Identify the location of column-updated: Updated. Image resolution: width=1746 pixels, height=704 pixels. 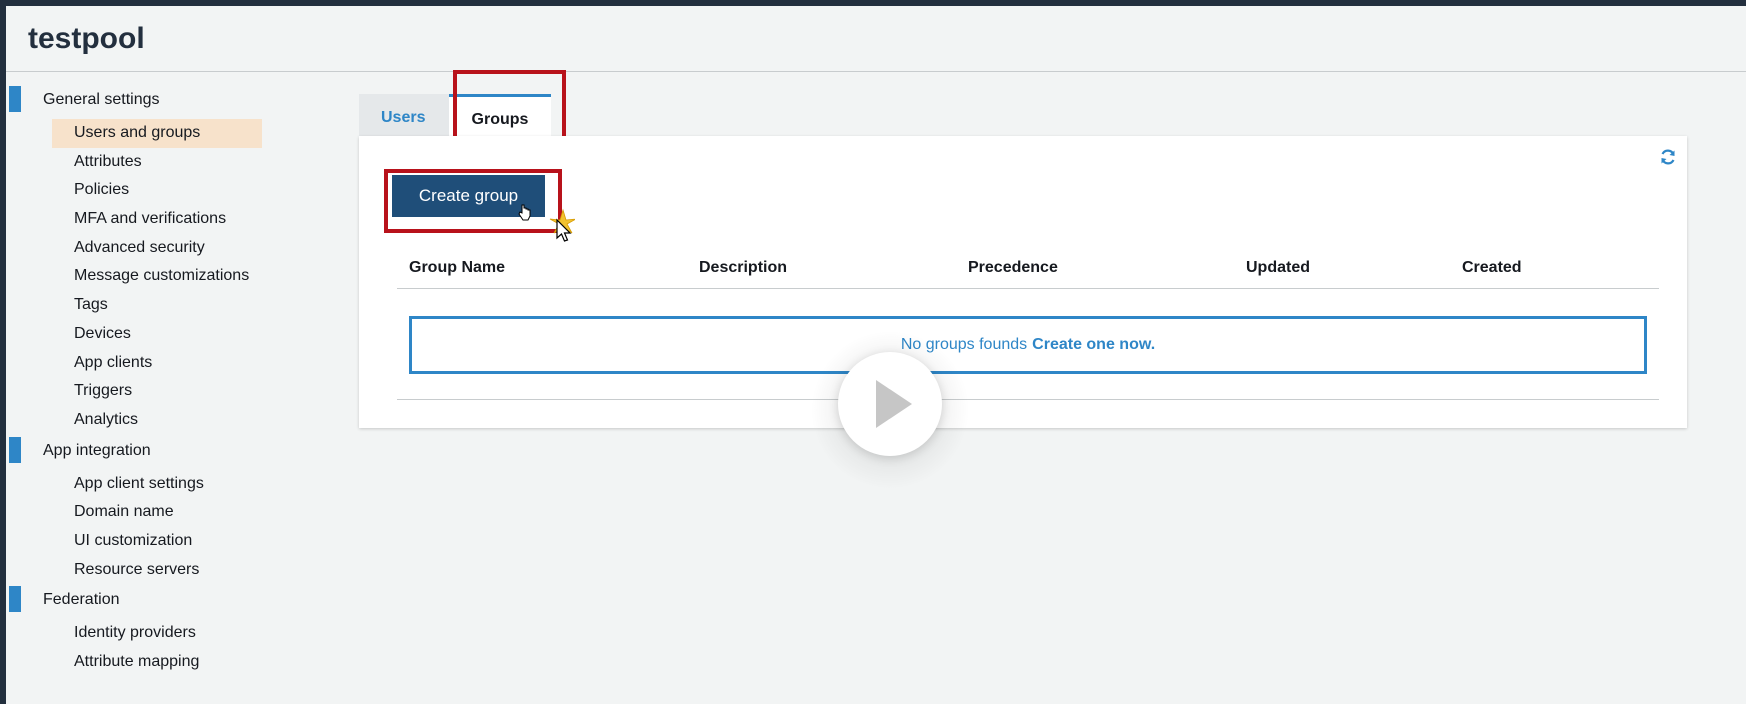
(1278, 268).